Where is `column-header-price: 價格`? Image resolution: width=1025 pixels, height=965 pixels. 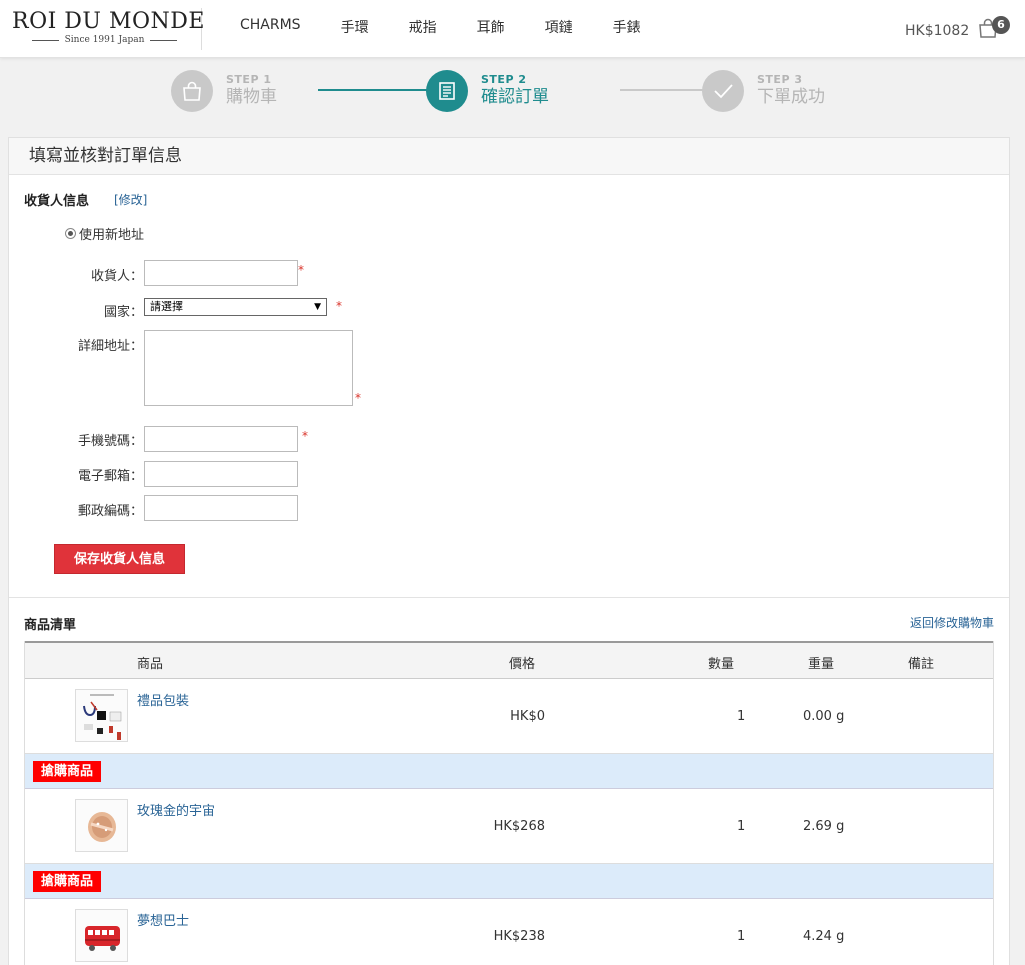
column-header-price: 價格 is located at coordinates (522, 664).